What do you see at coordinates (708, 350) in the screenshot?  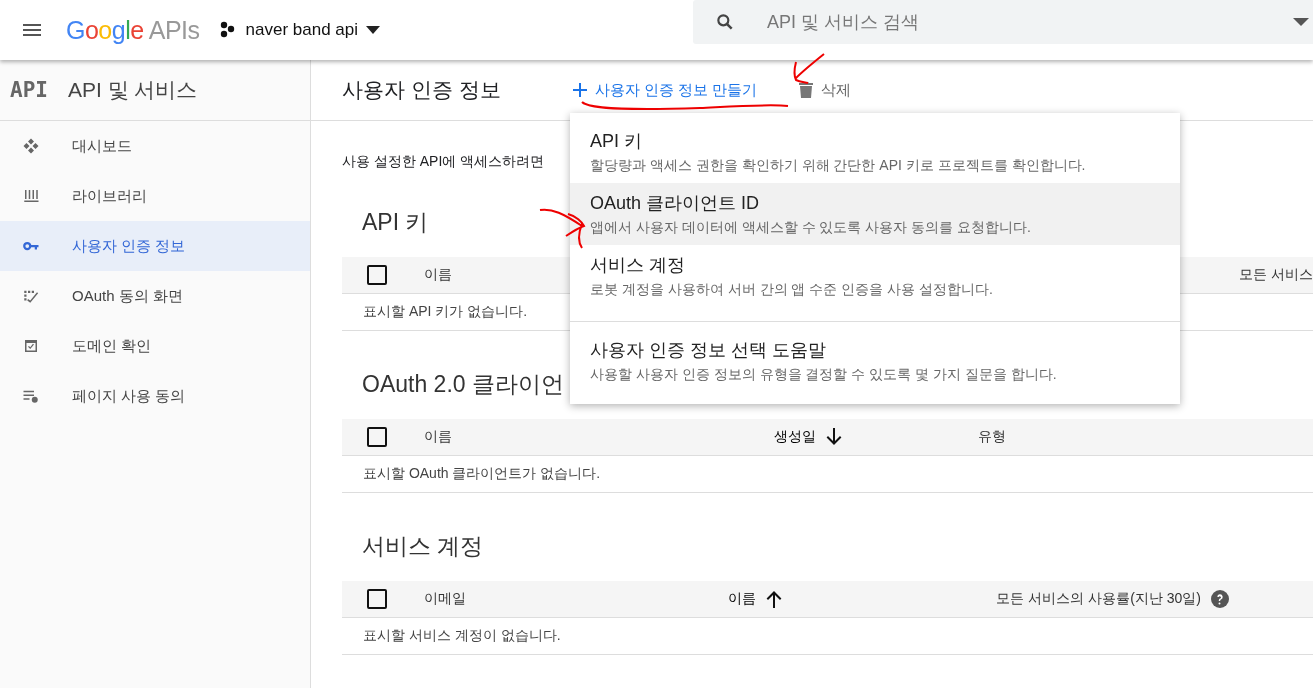 I see `menu-item-title: 사용자 인증 정보 선택 도움말` at bounding box center [708, 350].